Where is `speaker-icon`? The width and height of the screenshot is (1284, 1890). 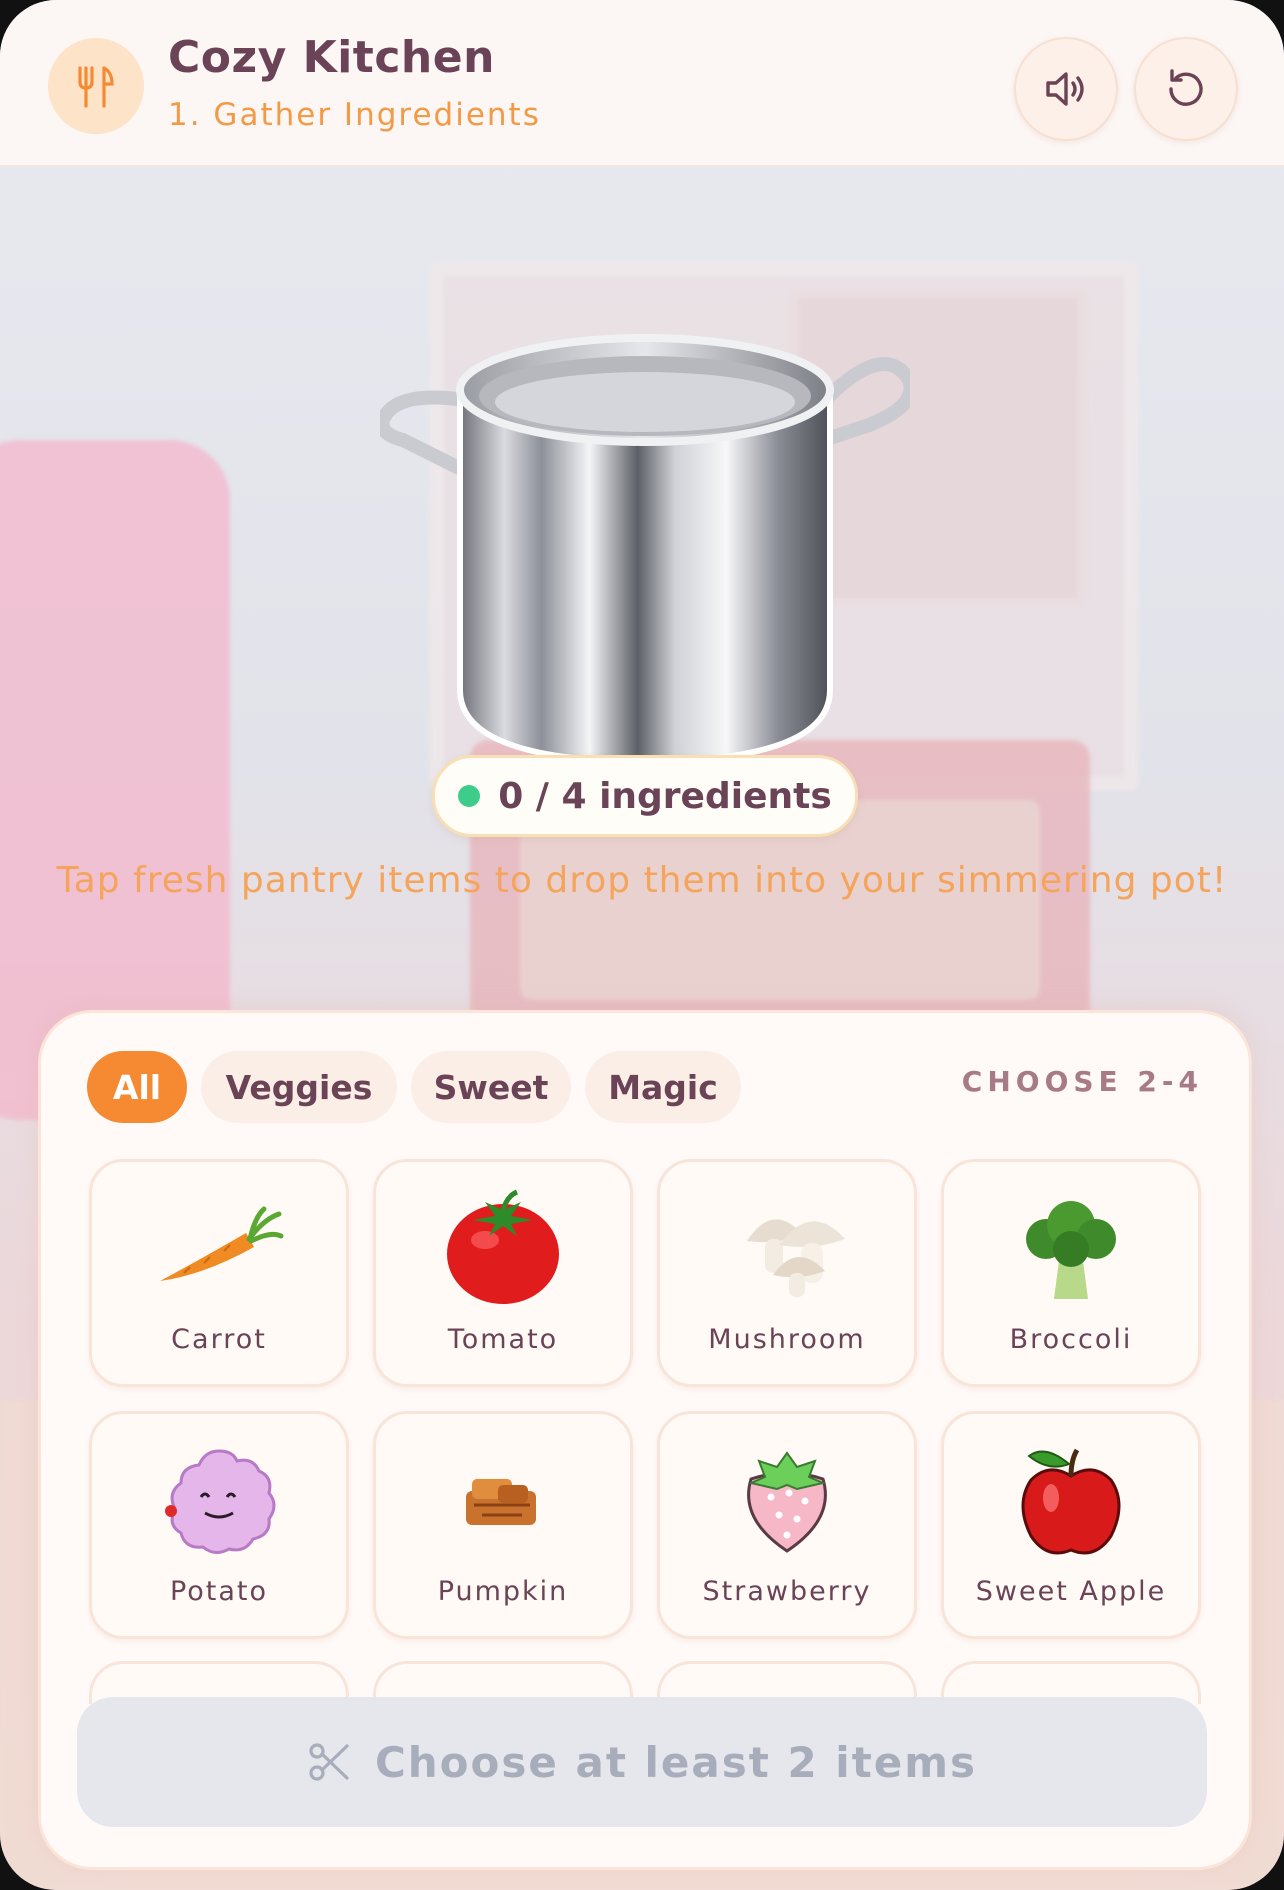 speaker-icon is located at coordinates (1065, 89).